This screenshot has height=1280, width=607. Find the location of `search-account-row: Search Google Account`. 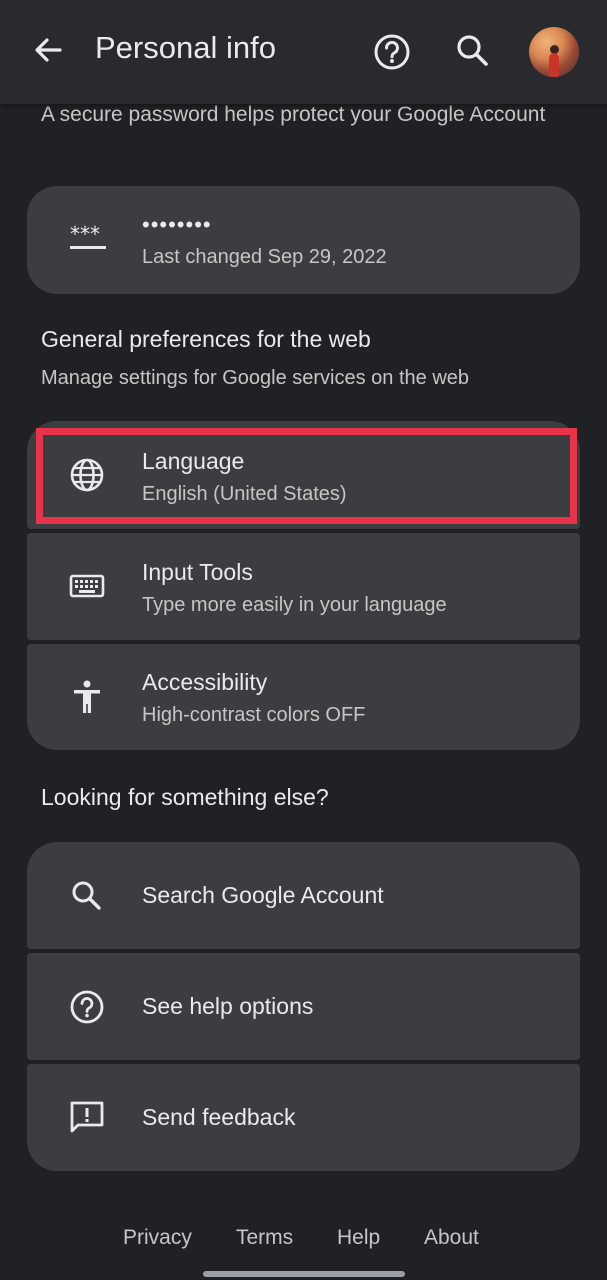

search-account-row: Search Google Account is located at coordinates (303, 895).